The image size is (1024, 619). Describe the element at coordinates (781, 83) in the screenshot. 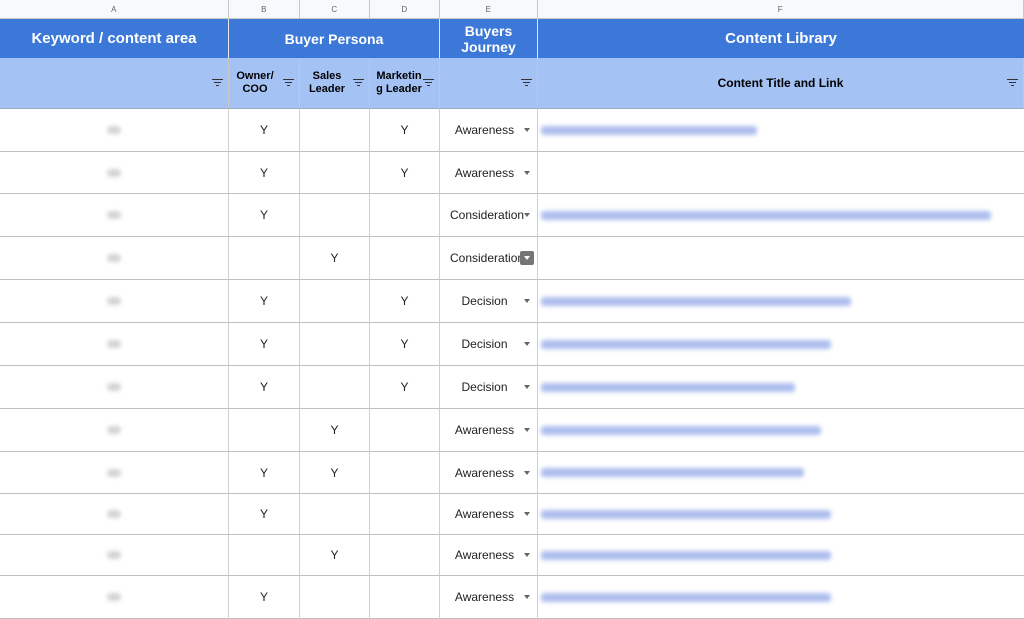

I see `content-title-filter-cell: Content Title and Link` at that location.